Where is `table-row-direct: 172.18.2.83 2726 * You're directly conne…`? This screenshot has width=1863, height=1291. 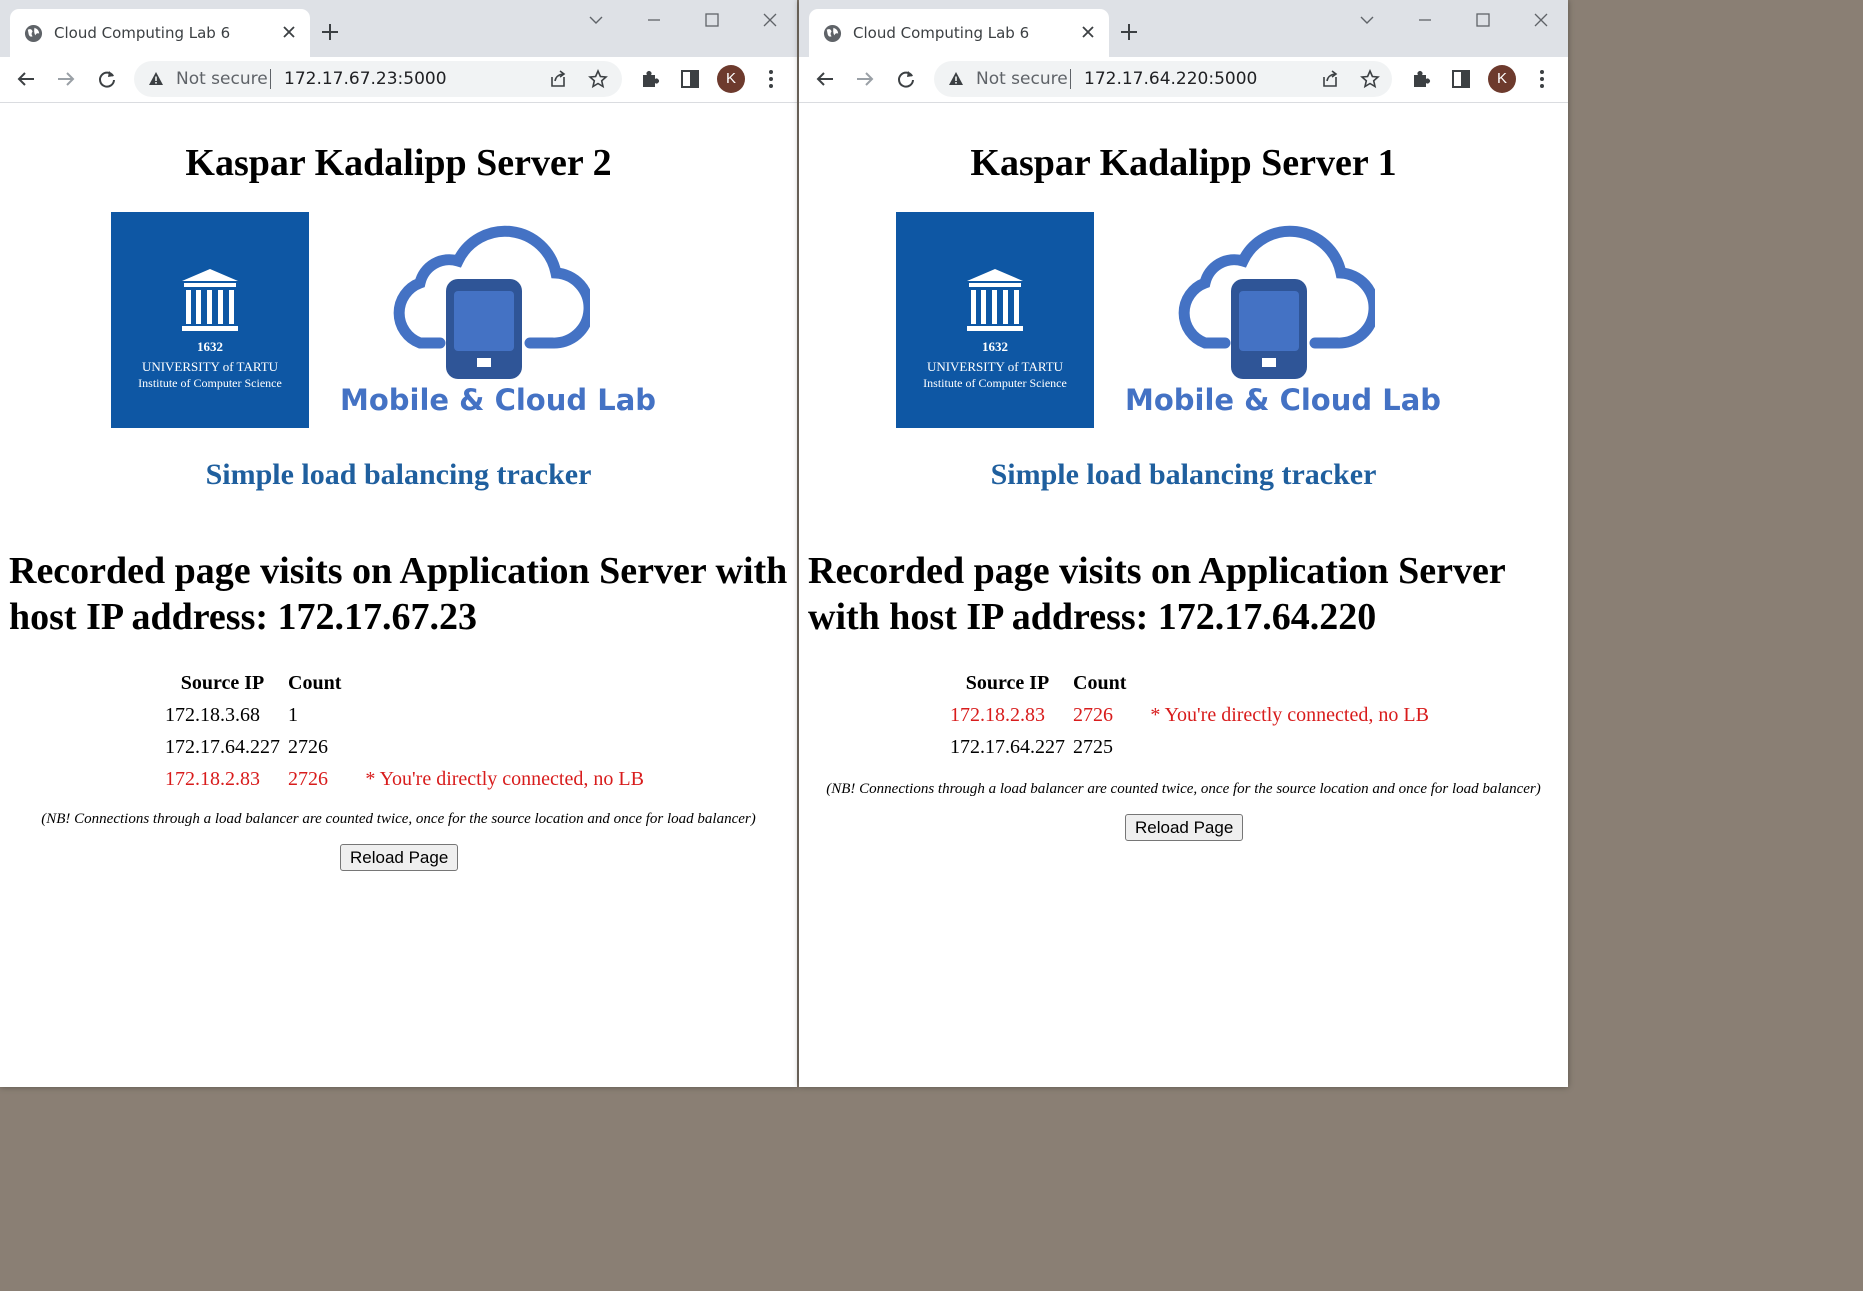
table-row-direct: 172.18.2.83 2726 * You're directly conne… is located at coordinates (404, 781).